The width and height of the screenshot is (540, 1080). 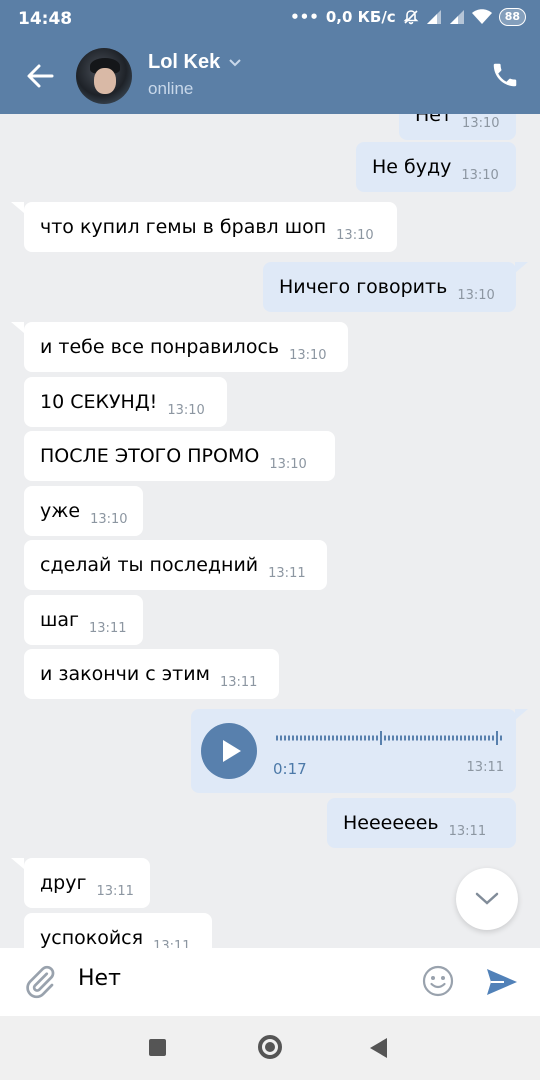 I want to click on composer, so click(x=270, y=982).